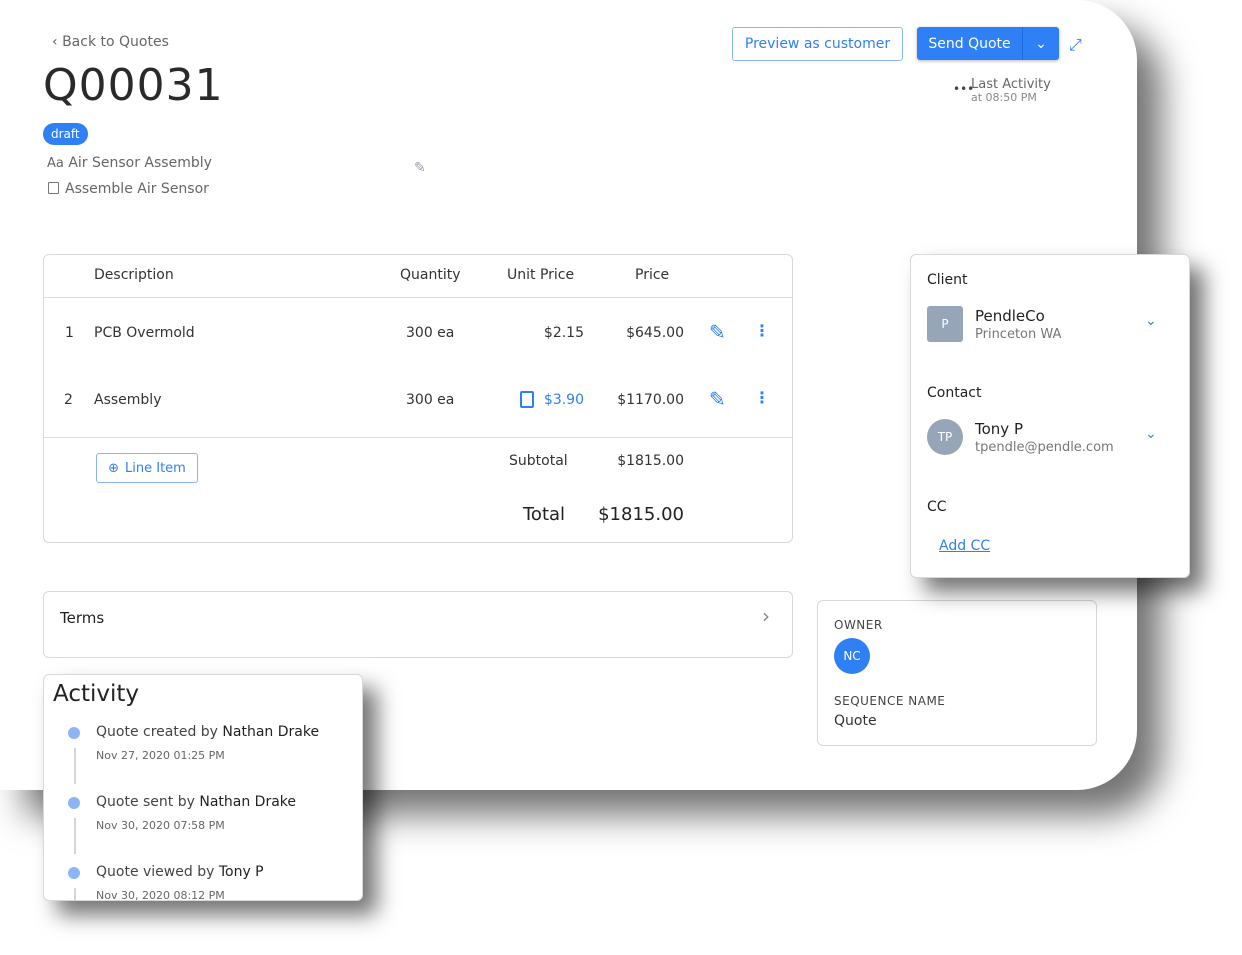 This screenshot has height=955, width=1242. I want to click on contact-email: tpendle@pendle.com, so click(1044, 447).